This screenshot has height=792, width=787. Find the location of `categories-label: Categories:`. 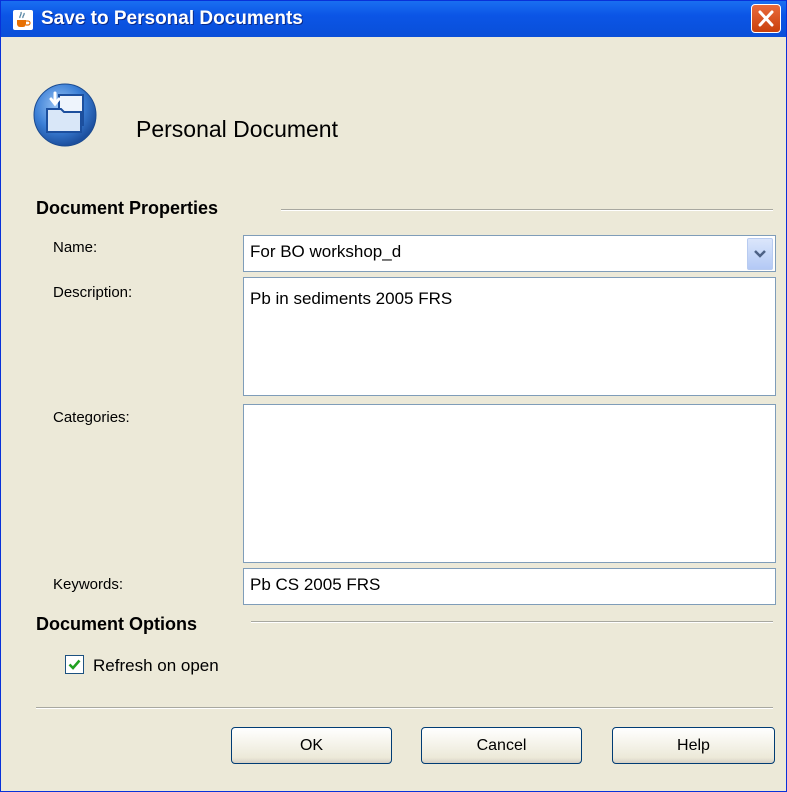

categories-label: Categories: is located at coordinates (91, 417).